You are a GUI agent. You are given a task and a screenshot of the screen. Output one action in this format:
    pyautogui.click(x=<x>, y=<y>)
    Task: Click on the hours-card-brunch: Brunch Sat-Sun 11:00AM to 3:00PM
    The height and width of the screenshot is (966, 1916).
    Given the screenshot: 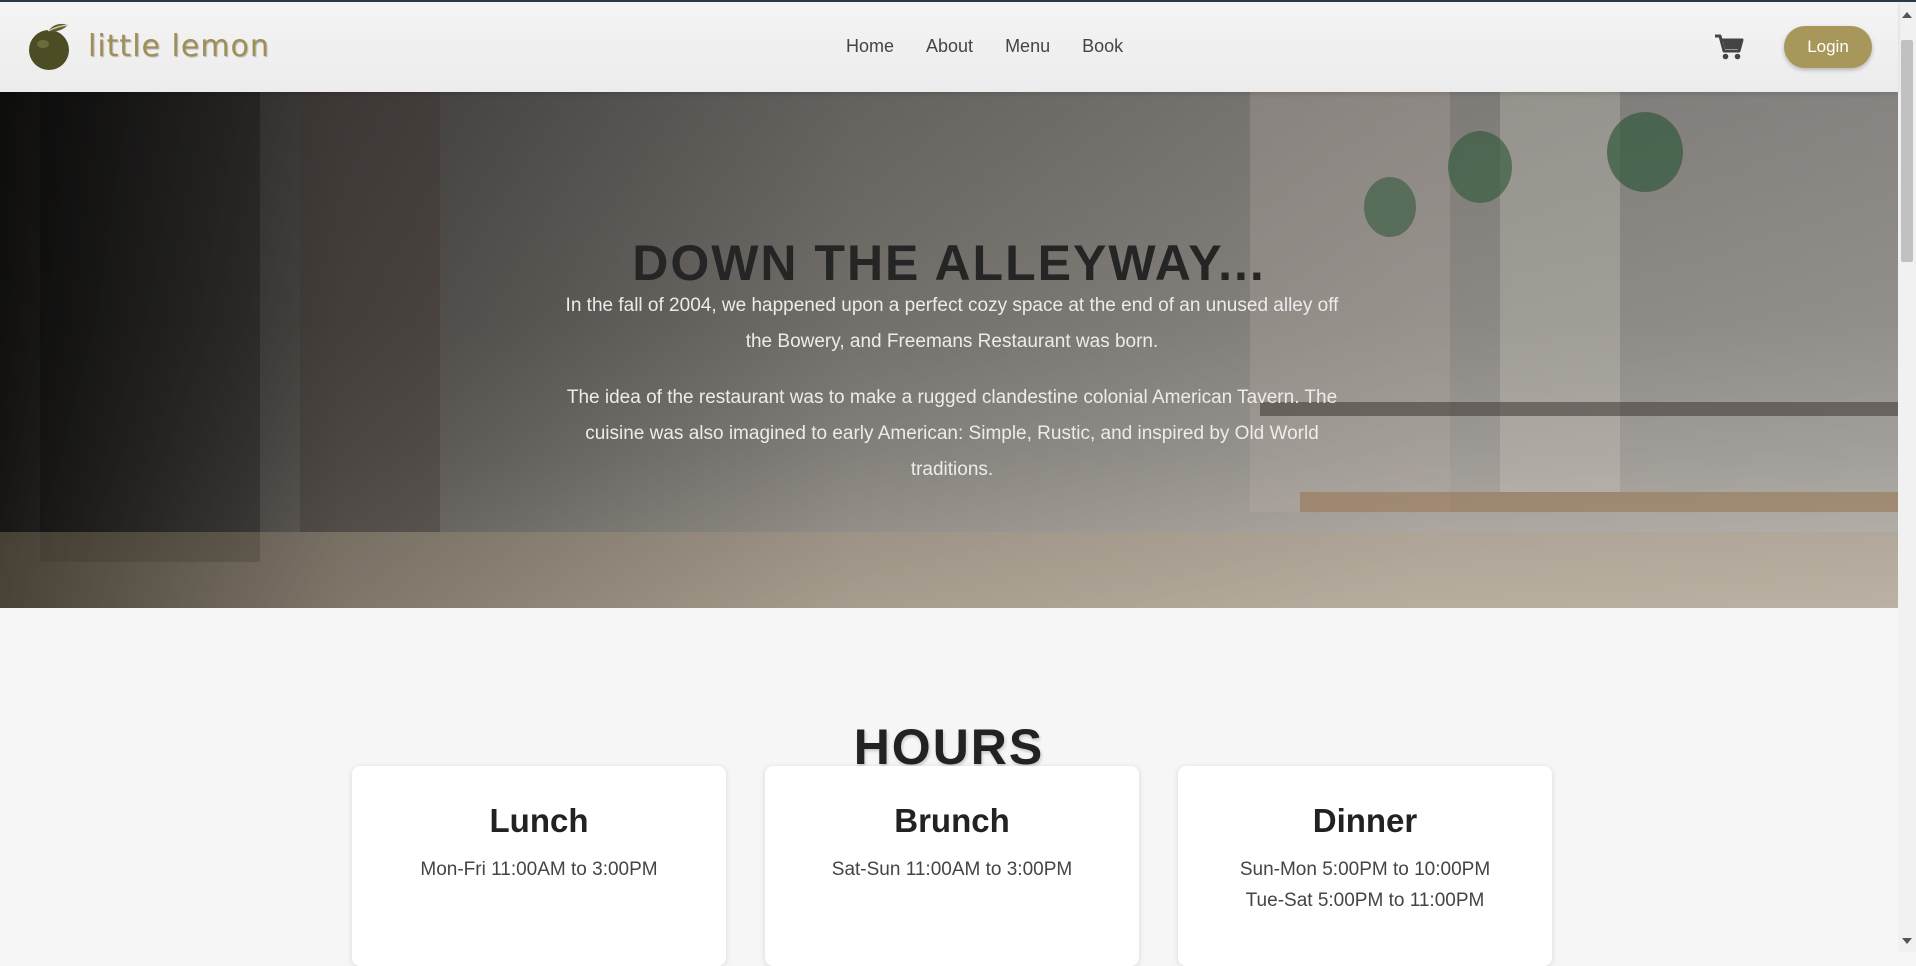 What is the action you would take?
    pyautogui.click(x=952, y=866)
    